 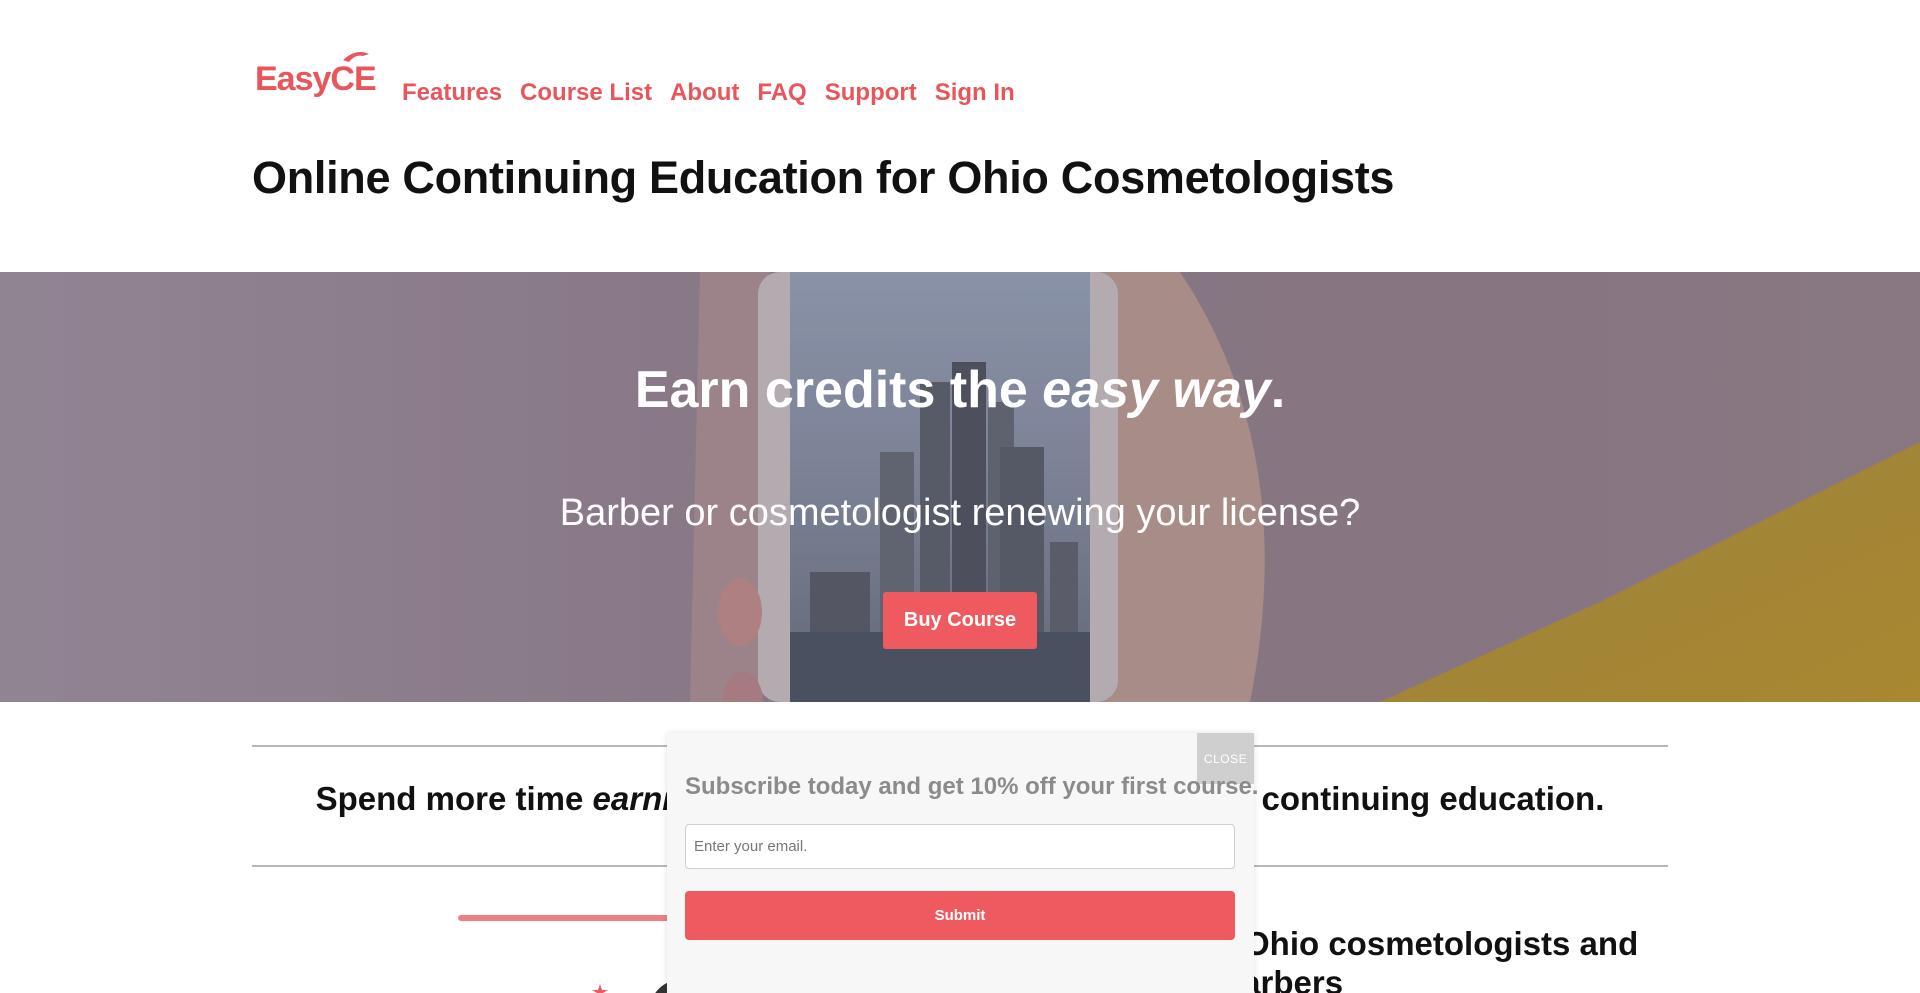 I want to click on hero-headline-prefix: Earn credits the, so click(x=838, y=390).